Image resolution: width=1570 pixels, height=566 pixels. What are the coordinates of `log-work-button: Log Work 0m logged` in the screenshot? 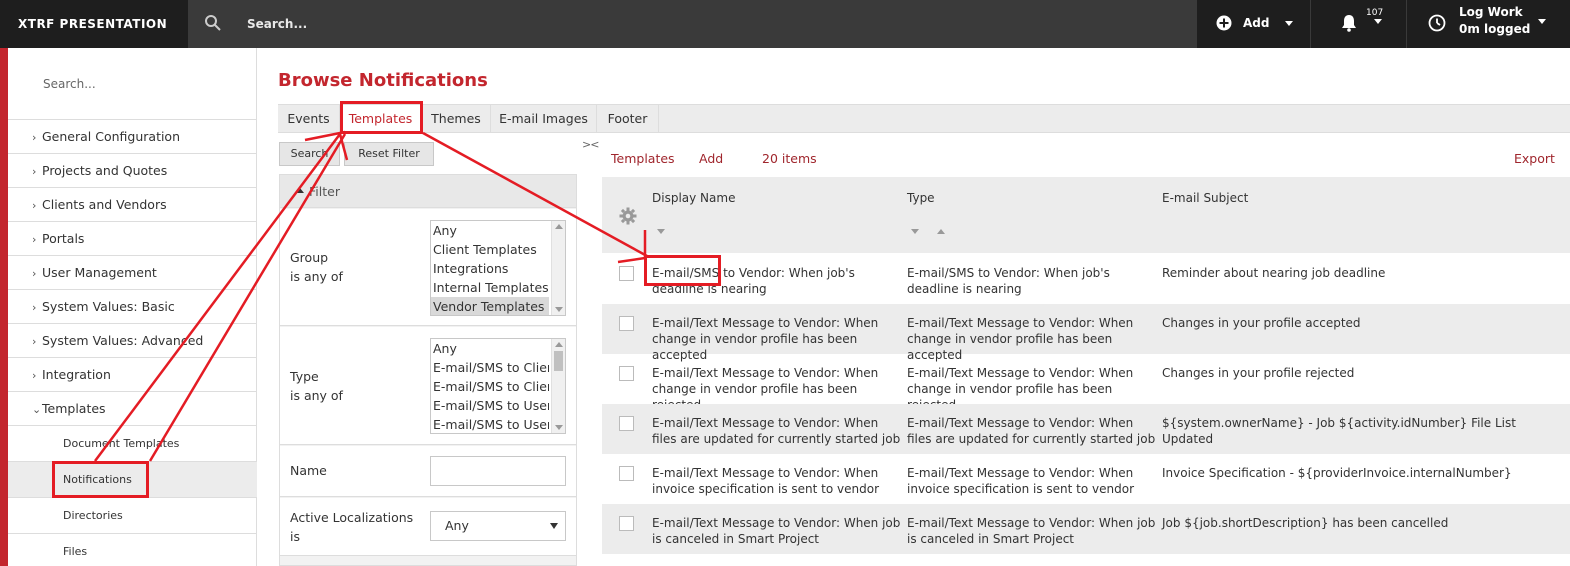 It's located at (1488, 24).